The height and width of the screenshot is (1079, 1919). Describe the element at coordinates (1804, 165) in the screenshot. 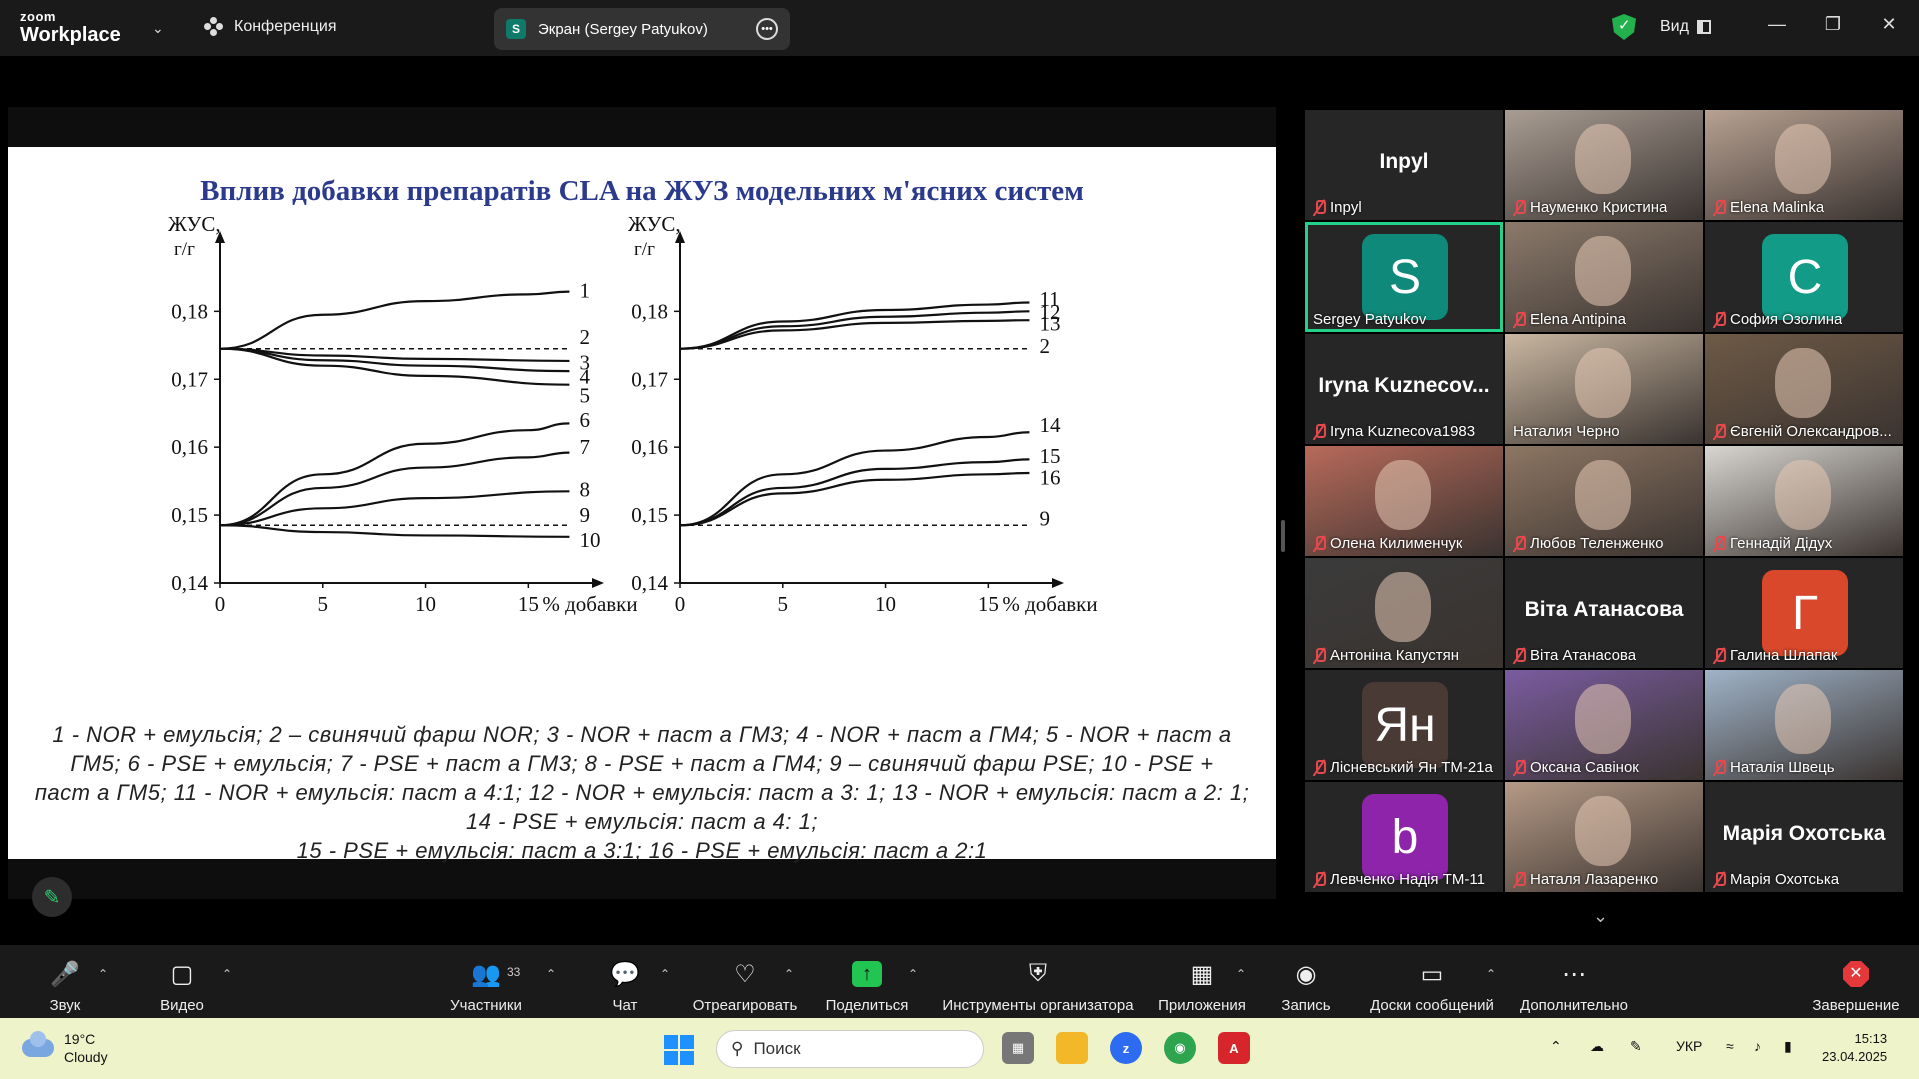

I see `participant-tile: Elena Malinka` at that location.